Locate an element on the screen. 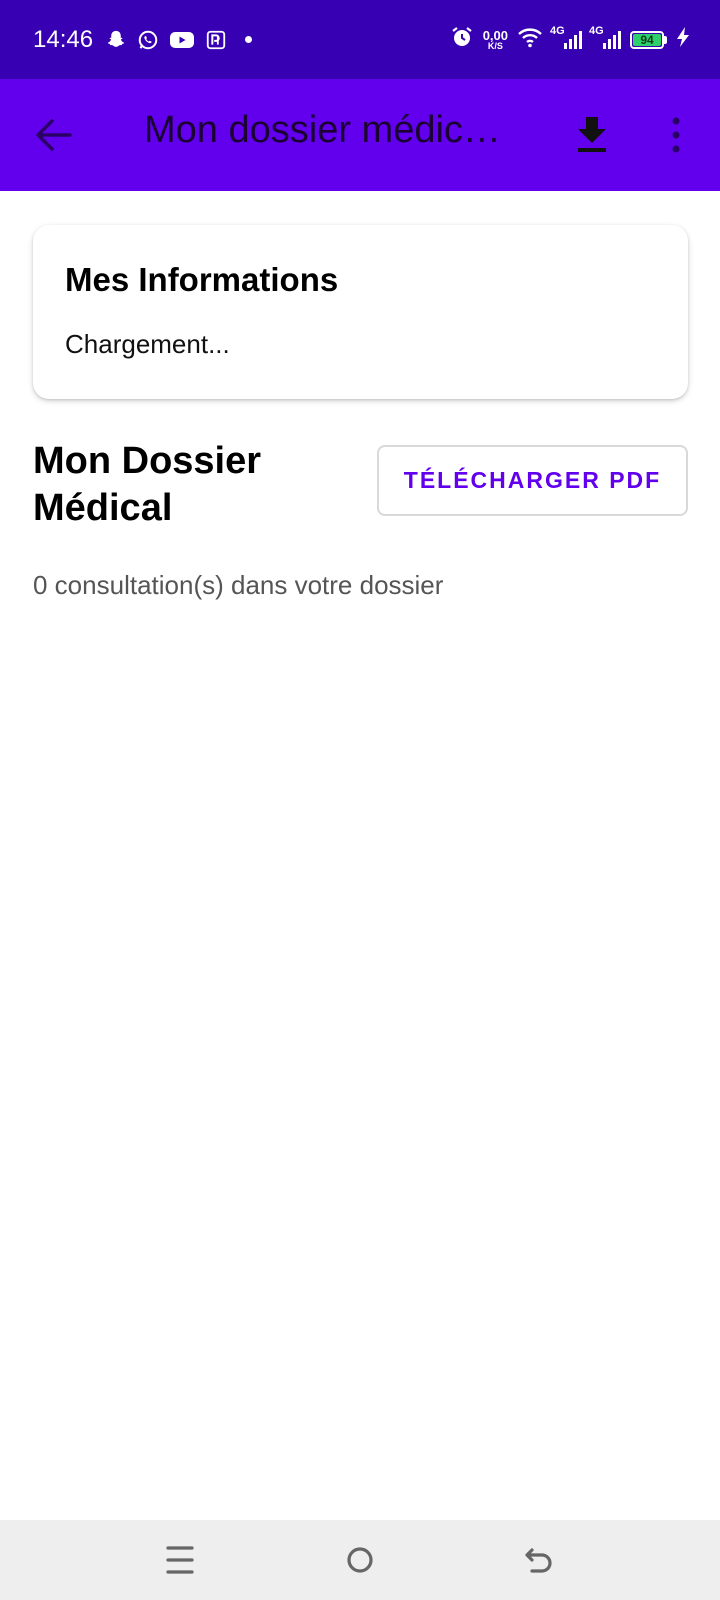 The image size is (720, 1600). more-notifications-dot is located at coordinates (249, 39).